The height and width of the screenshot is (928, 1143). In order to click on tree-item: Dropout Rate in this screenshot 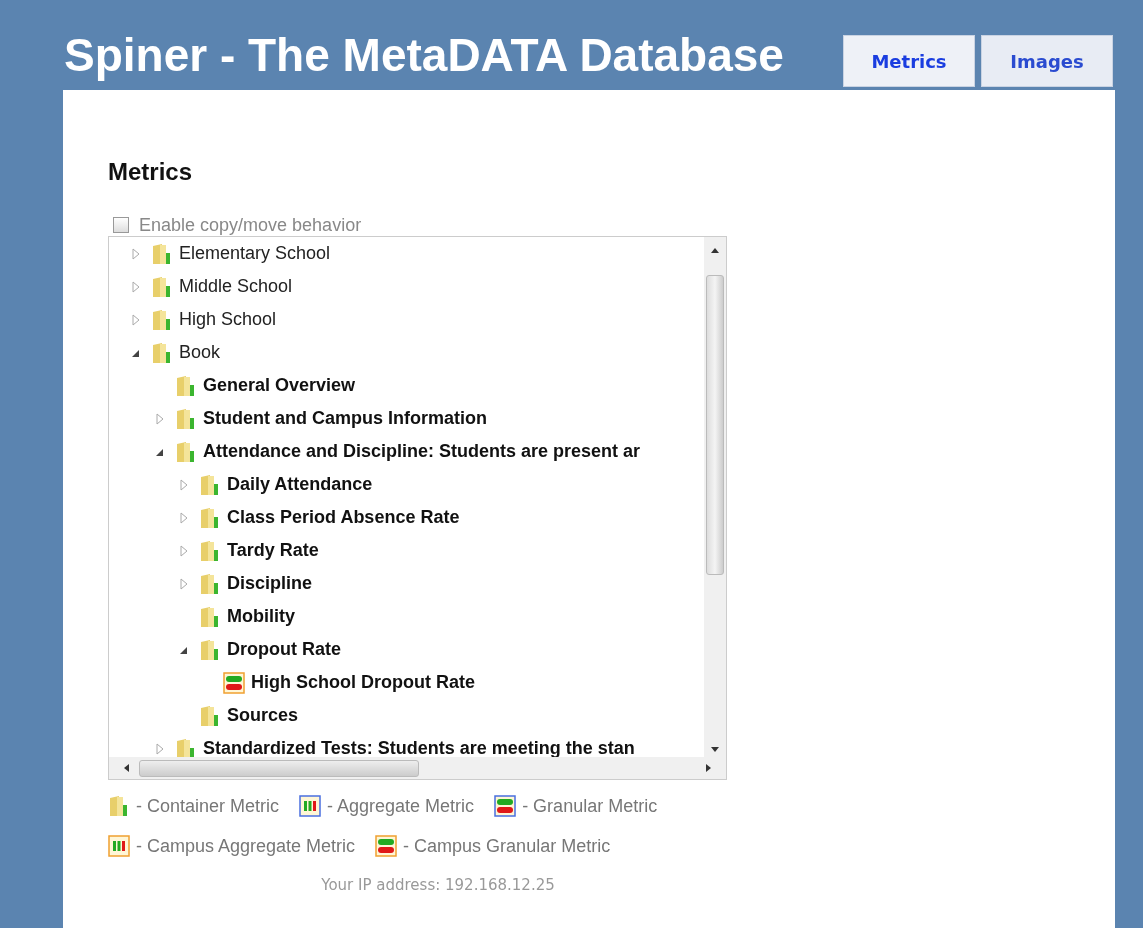, I will do `click(284, 649)`.